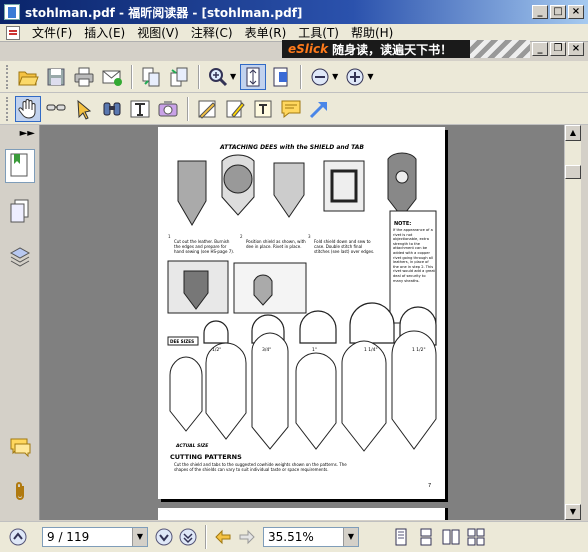 This screenshot has height=552, width=588. I want to click on page-indicator: 9 / 119, so click(87, 537).